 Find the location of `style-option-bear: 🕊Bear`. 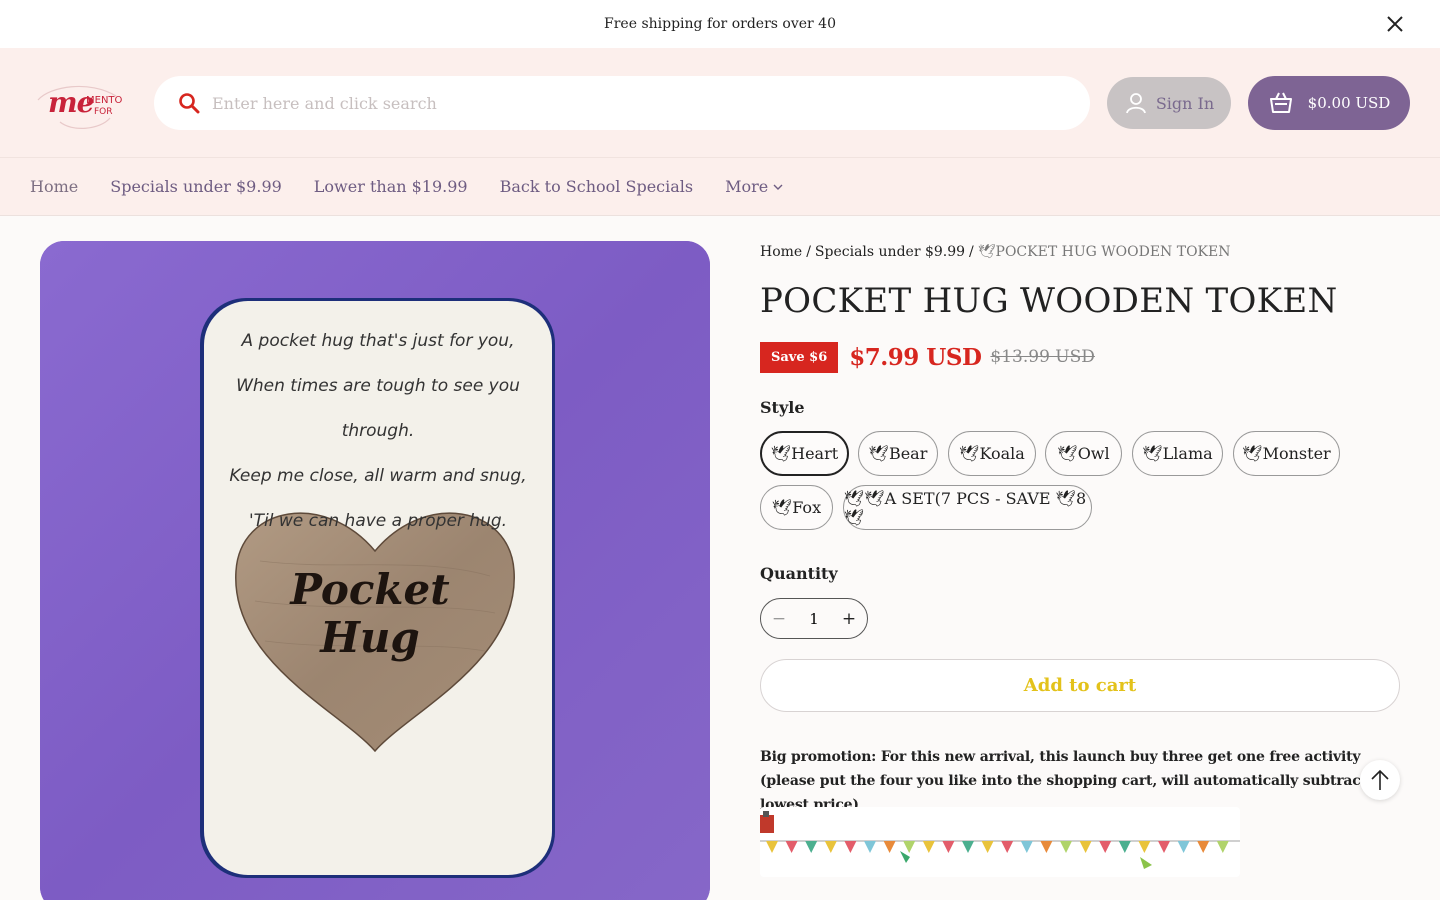

style-option-bear: 🕊Bear is located at coordinates (898, 453).